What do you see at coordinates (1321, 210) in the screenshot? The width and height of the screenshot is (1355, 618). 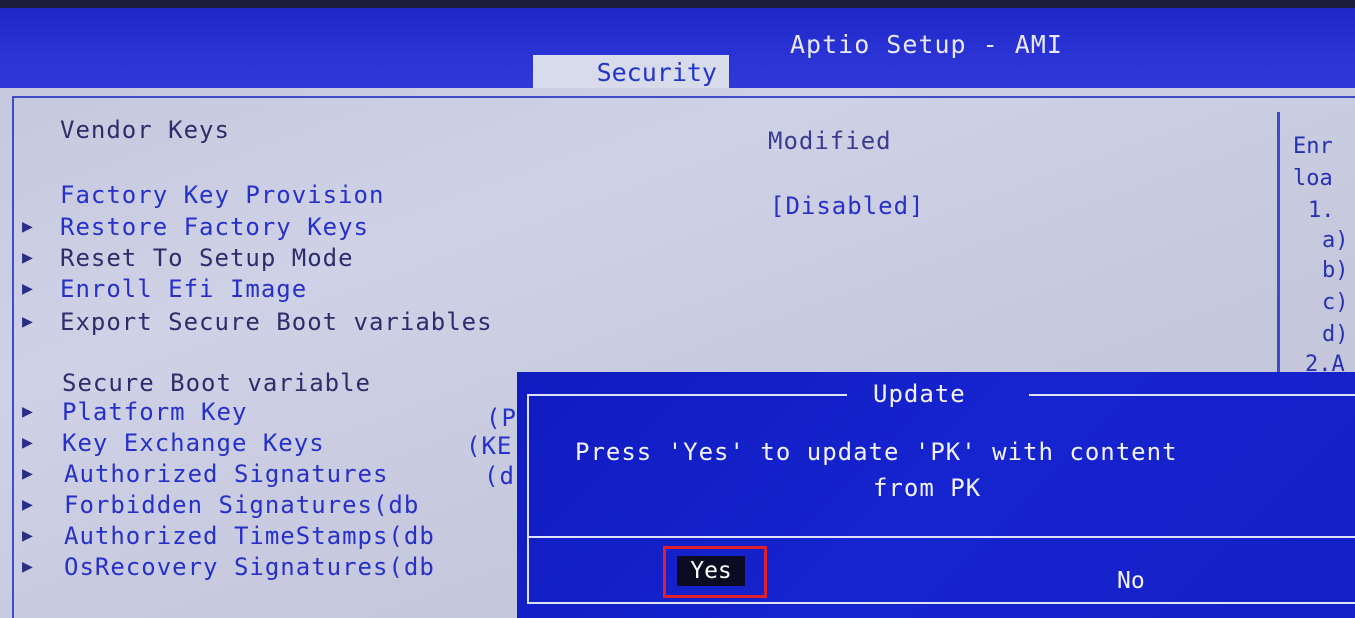 I see `help-line: 1.` at bounding box center [1321, 210].